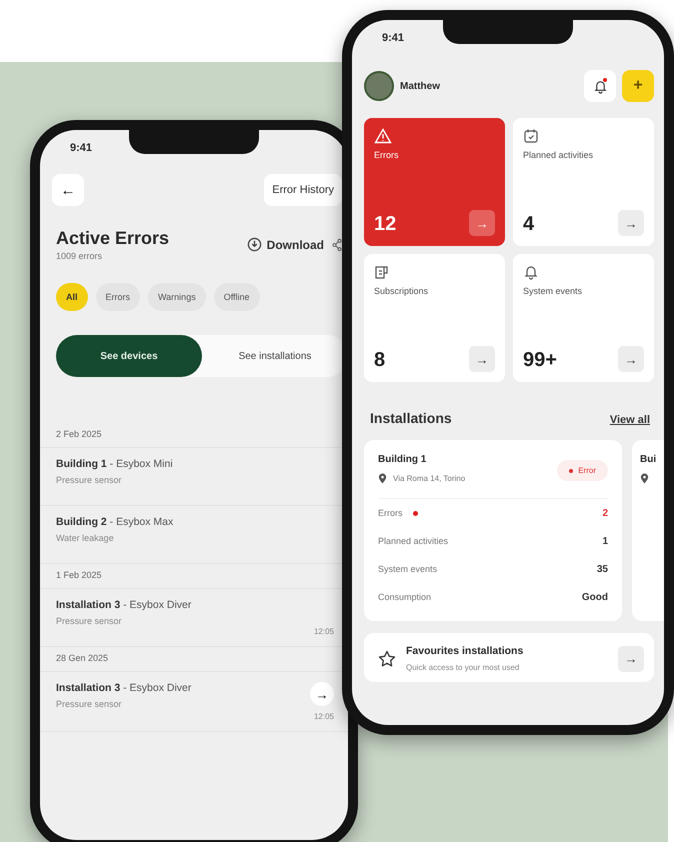  I want to click on date-heading: 28 Gen 2025, so click(82, 658).